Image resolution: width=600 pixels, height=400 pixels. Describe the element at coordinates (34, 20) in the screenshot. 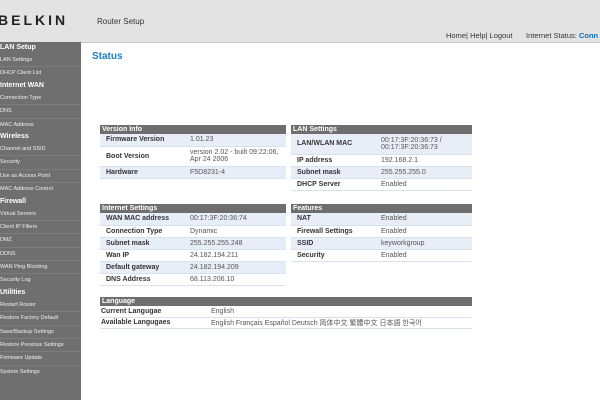

I see `belkin-logo: BELKIN` at that location.